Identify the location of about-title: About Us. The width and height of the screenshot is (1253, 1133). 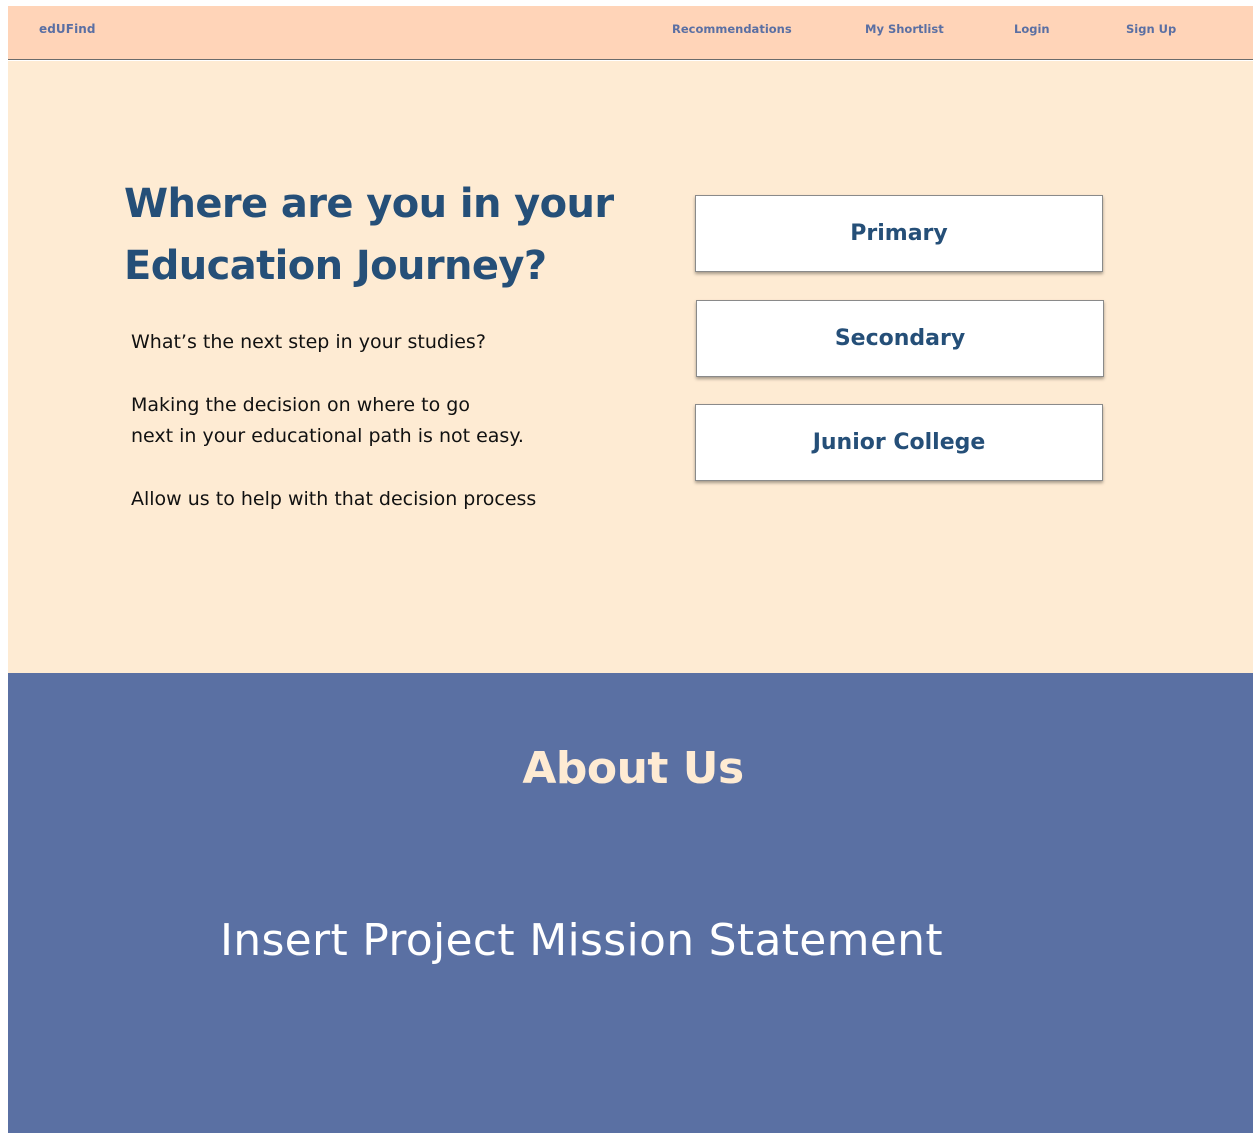
(633, 768).